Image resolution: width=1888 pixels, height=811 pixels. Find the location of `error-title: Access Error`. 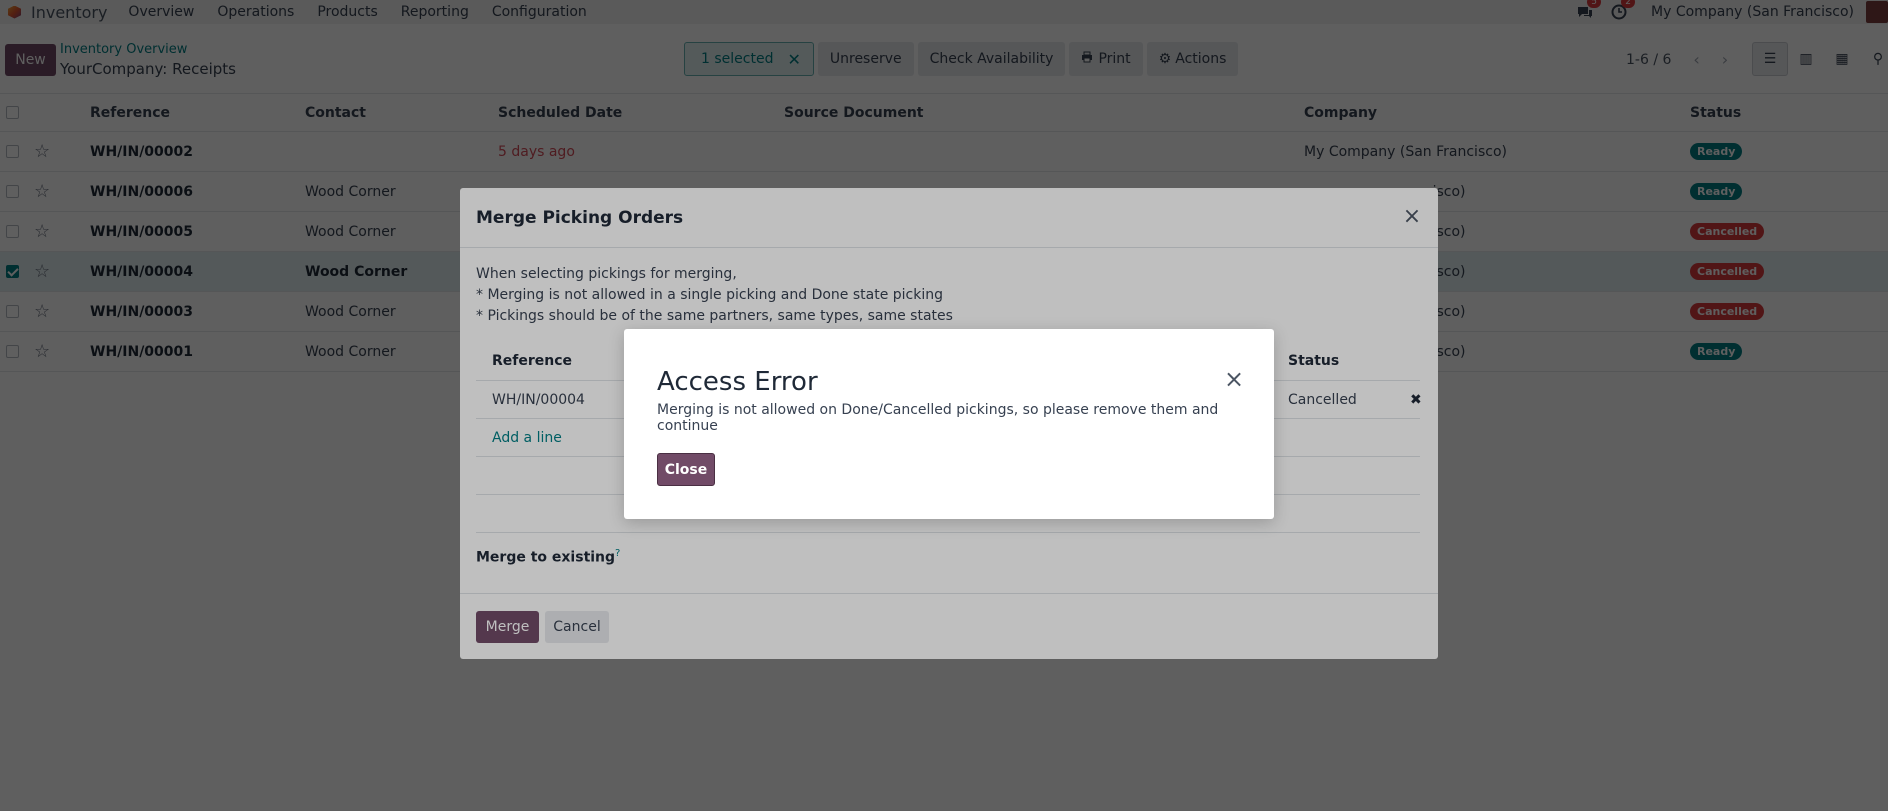

error-title: Access Error is located at coordinates (737, 382).